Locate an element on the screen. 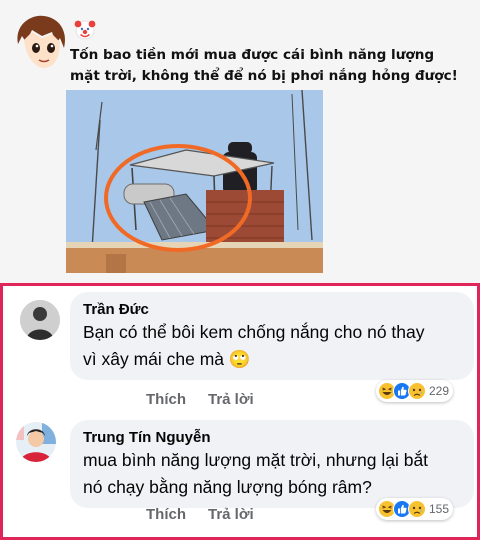  reaction-summary: 155 is located at coordinates (415, 509).